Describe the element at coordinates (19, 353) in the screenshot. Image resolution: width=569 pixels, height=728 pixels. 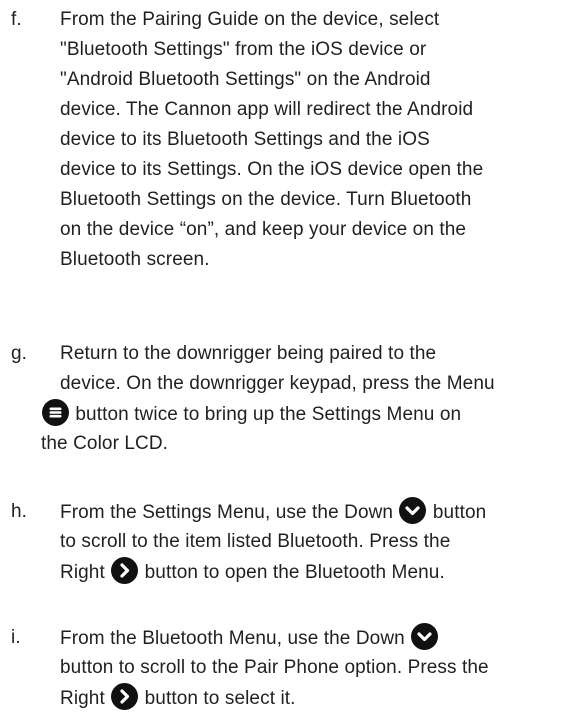
I see `step-marker: g.` at that location.